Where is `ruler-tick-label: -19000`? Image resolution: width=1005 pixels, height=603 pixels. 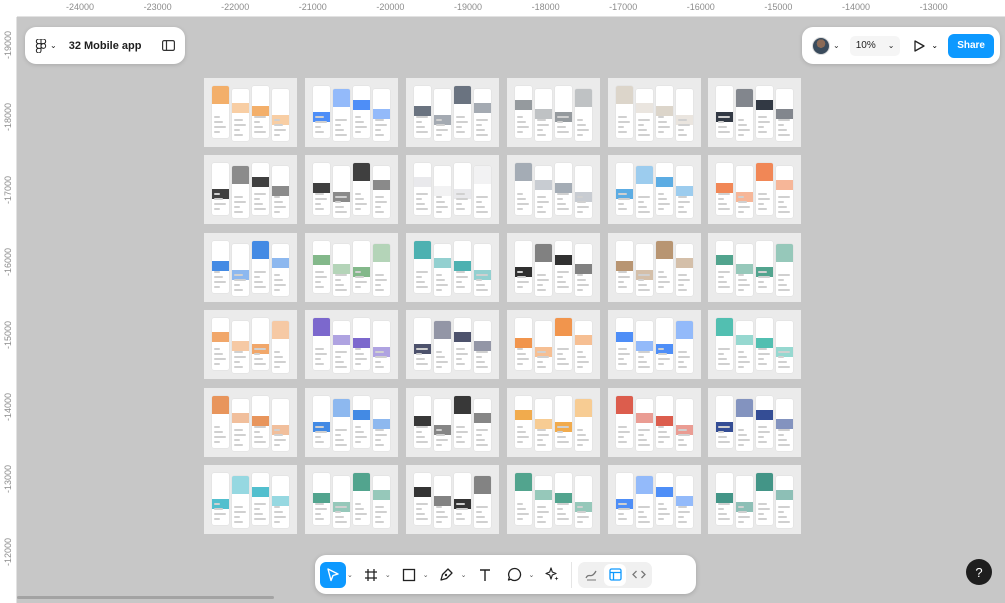 ruler-tick-label: -19000 is located at coordinates (8, 45).